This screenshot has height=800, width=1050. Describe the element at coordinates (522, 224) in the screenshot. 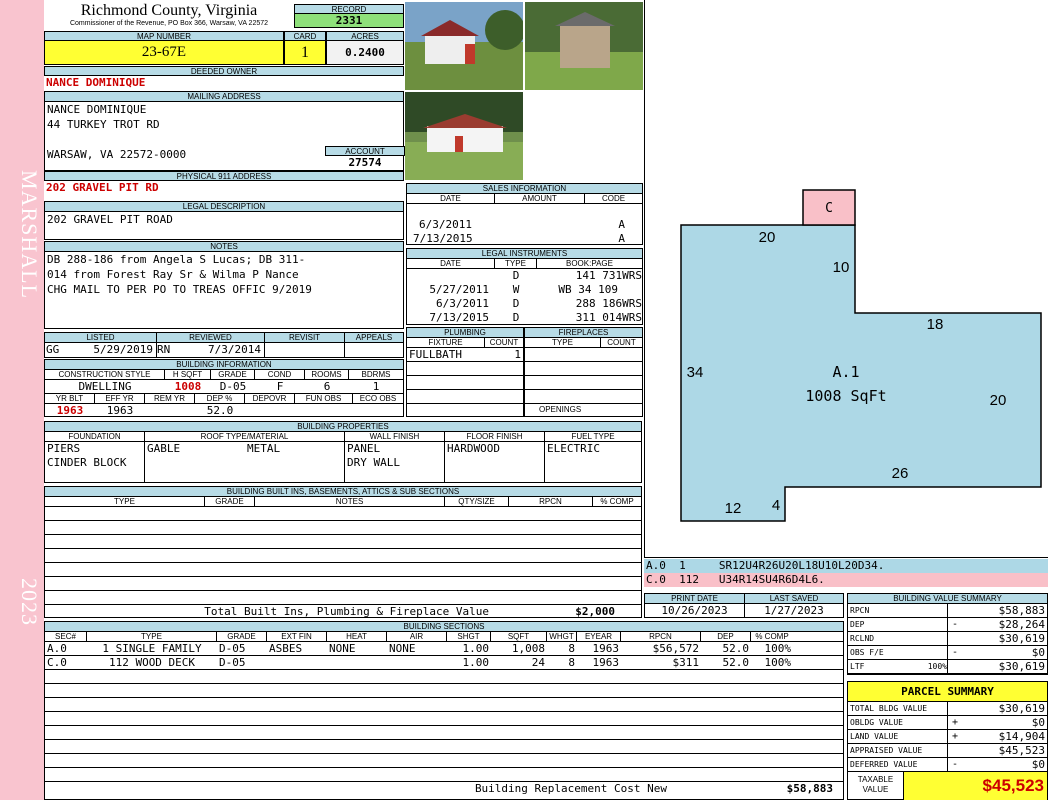

I see `sales-row: 6/3/2011 A` at that location.